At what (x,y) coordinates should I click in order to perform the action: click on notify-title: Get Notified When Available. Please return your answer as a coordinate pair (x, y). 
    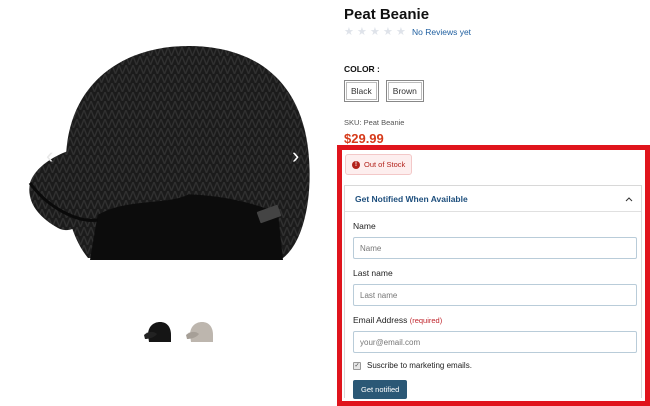
    Looking at the image, I should click on (411, 198).